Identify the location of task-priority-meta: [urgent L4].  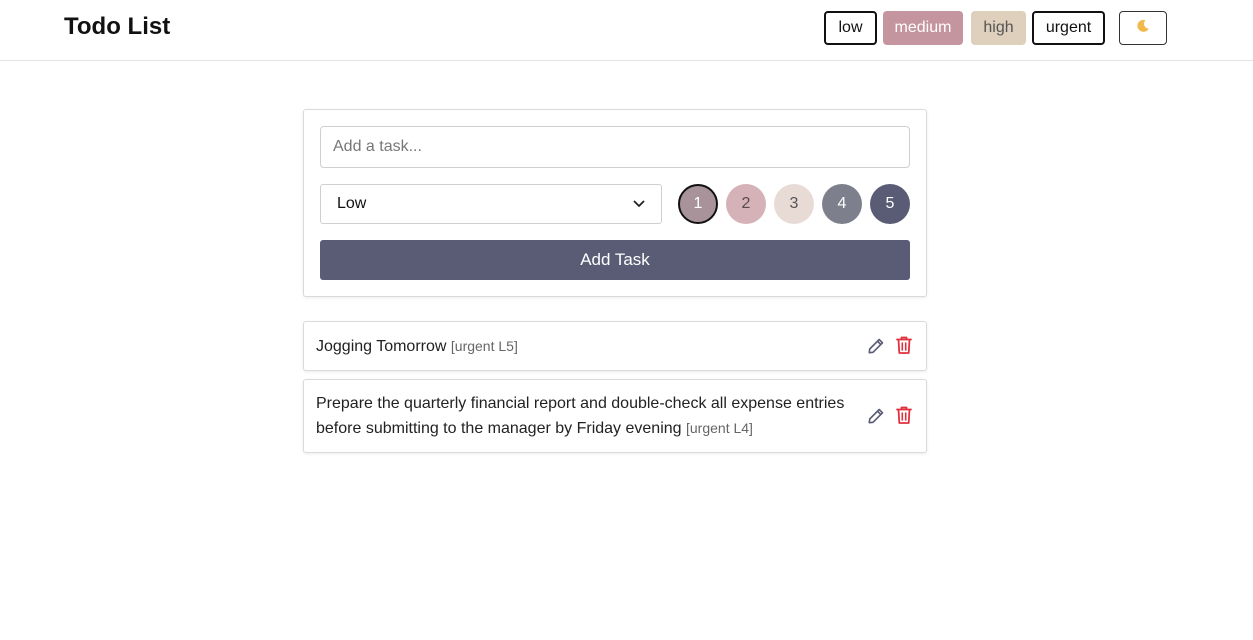
(719, 428).